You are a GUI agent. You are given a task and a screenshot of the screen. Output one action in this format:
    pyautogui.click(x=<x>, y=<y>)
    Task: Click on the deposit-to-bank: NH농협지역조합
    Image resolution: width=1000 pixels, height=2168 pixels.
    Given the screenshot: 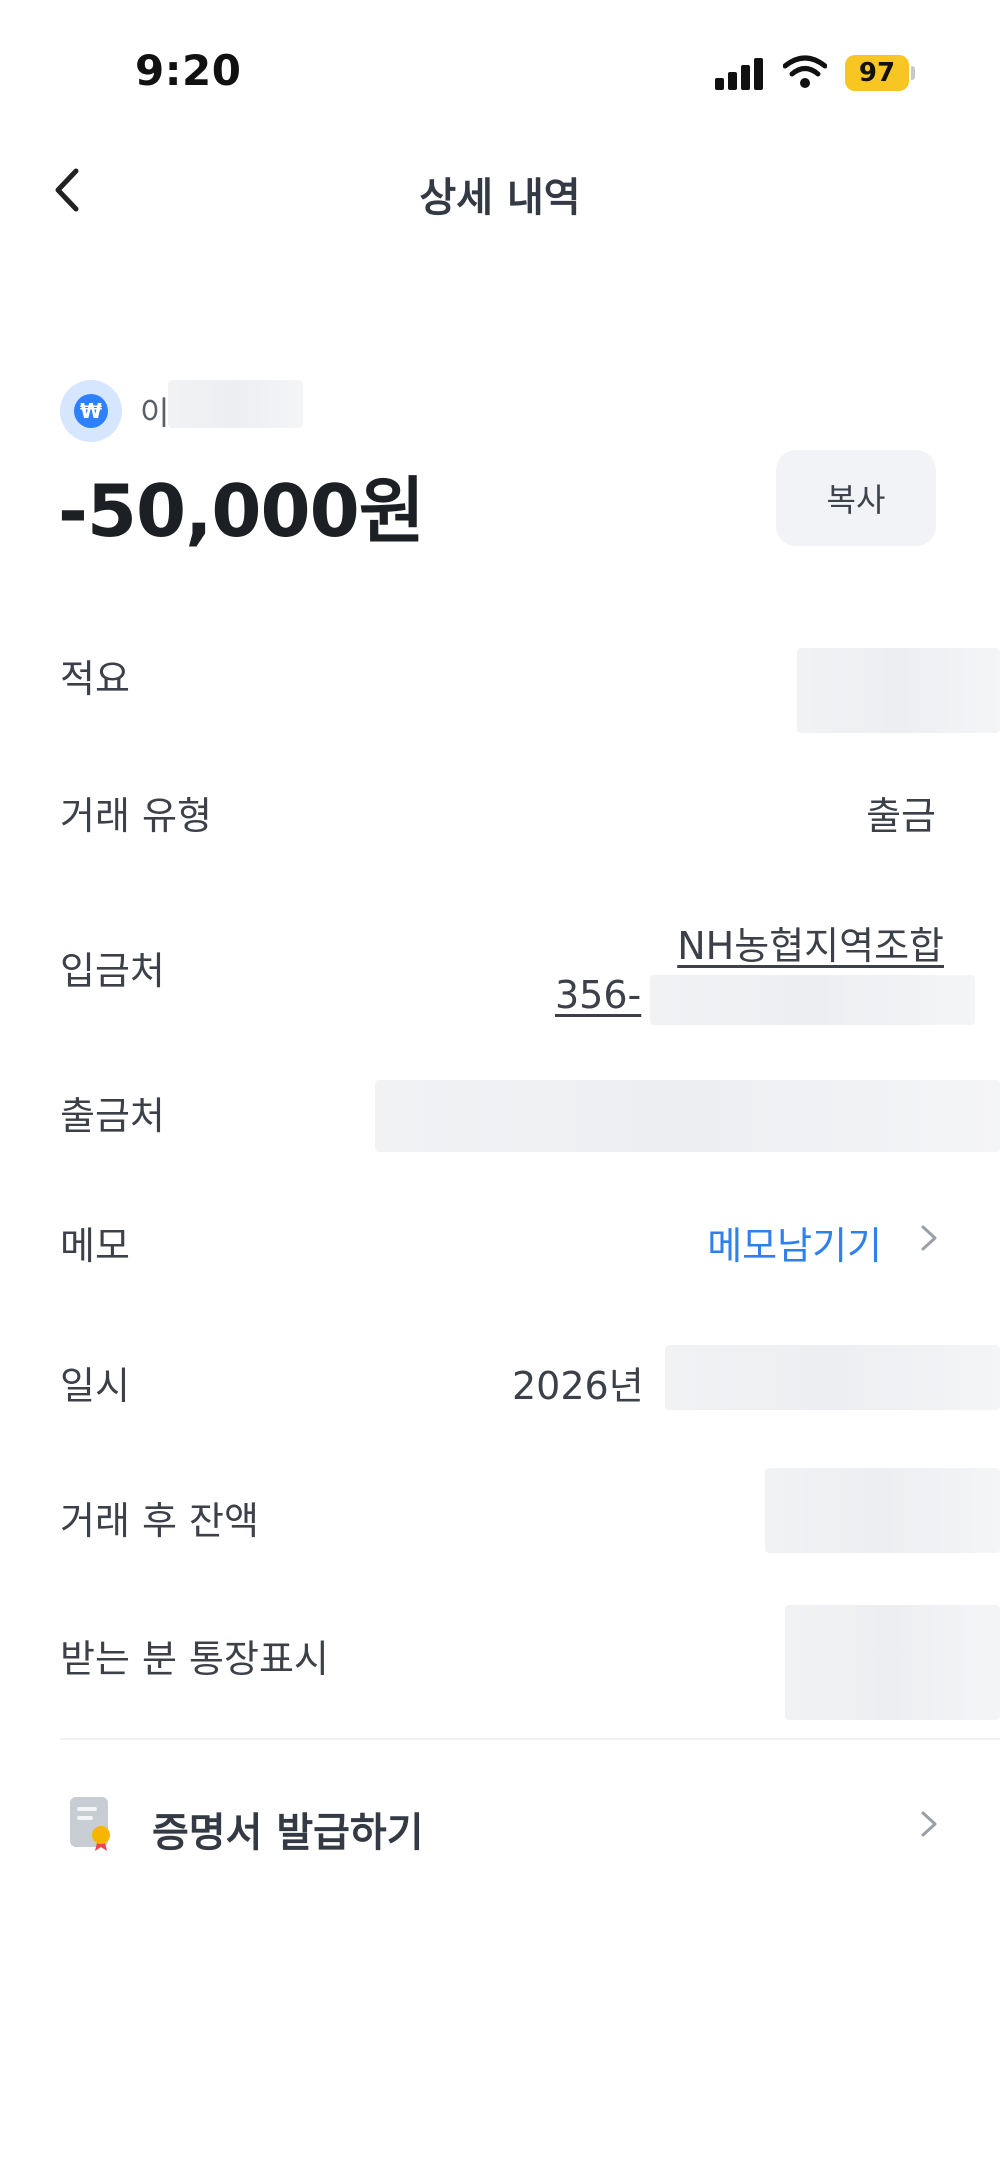 What is the action you would take?
    pyautogui.click(x=810, y=942)
    